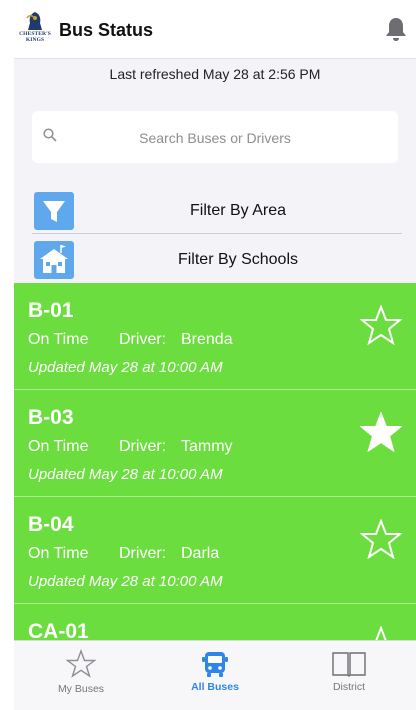  I want to click on tab-district-label: District, so click(349, 687).